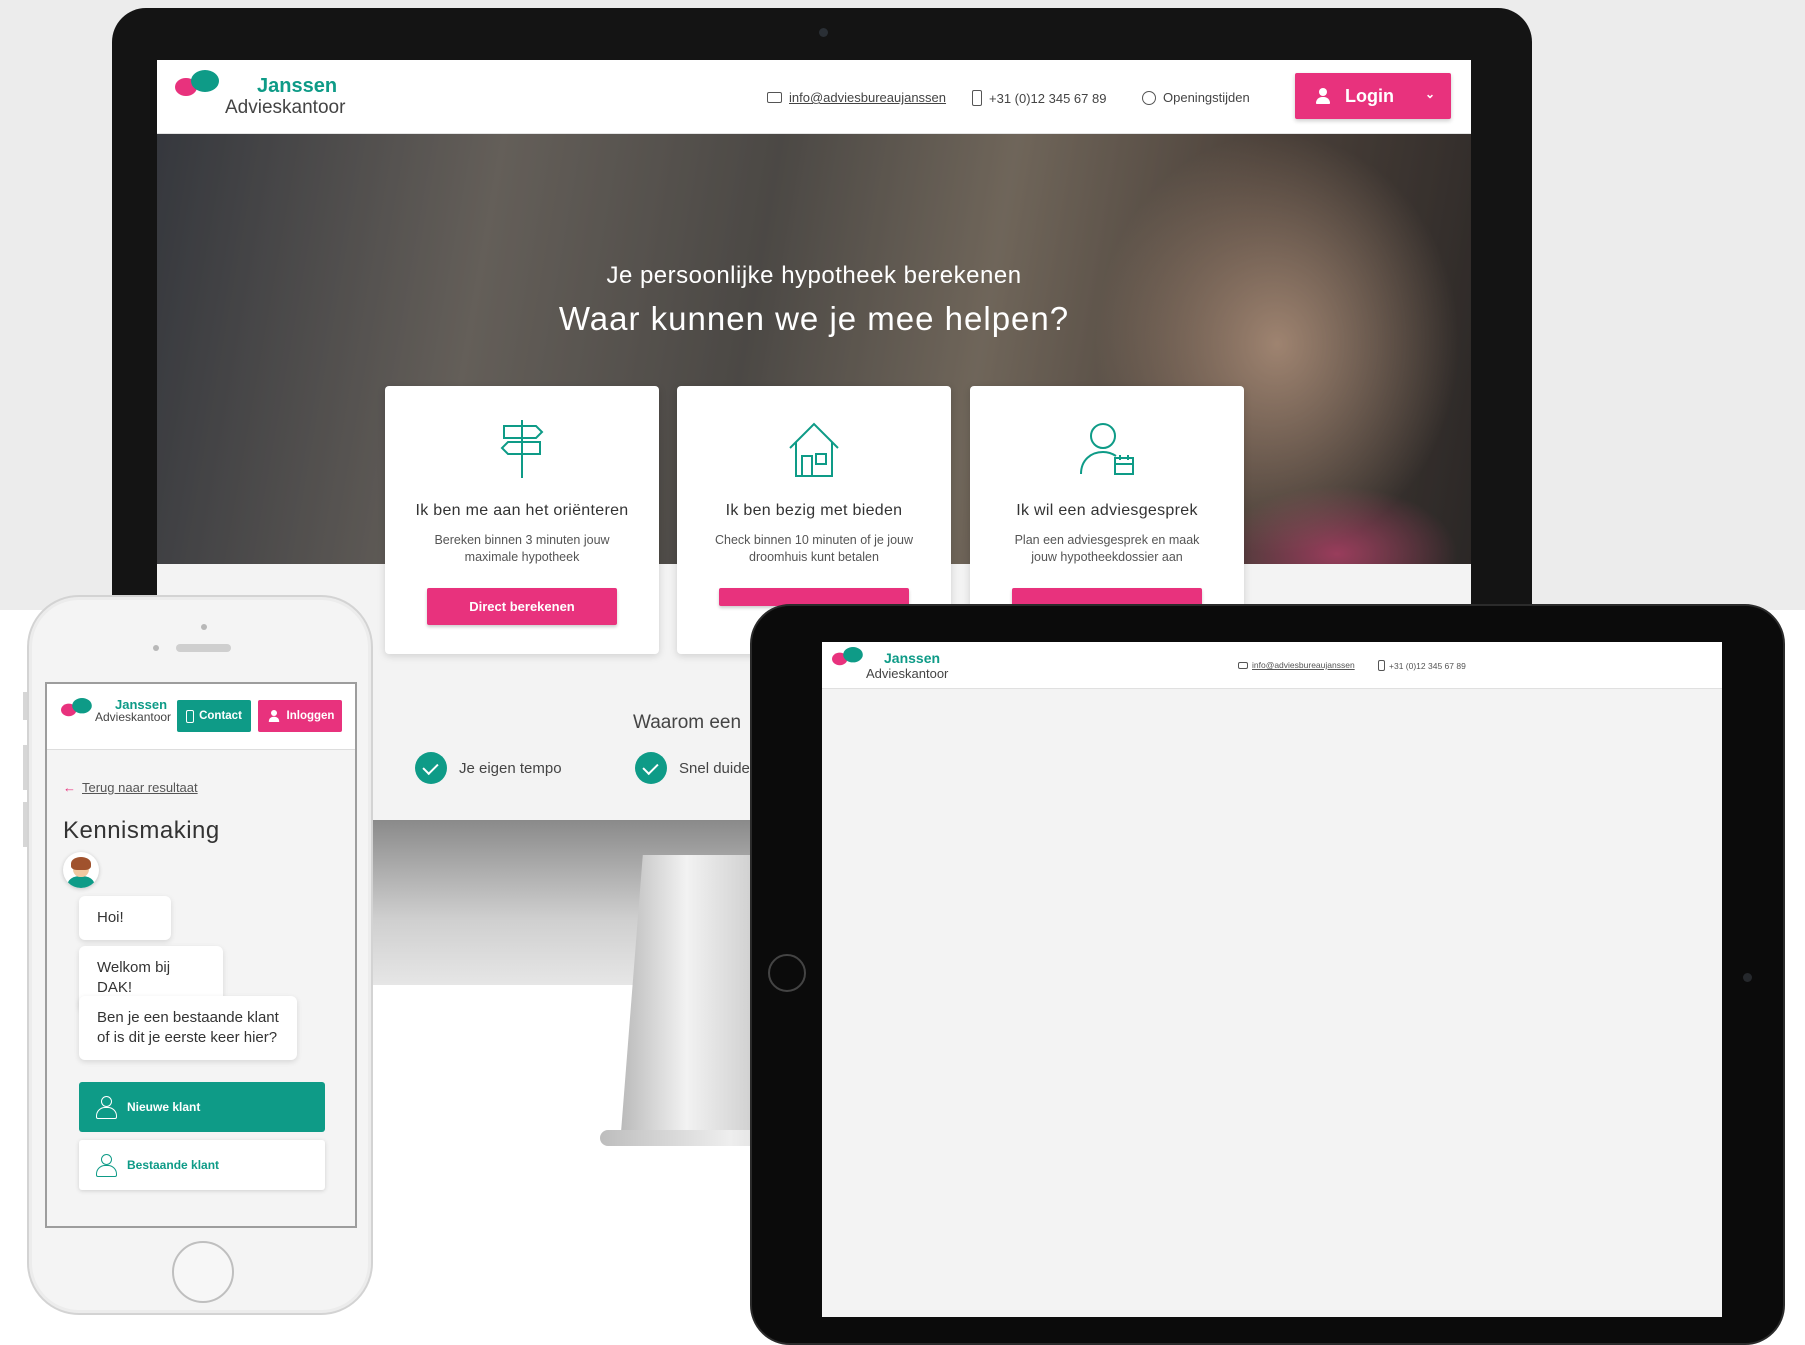  What do you see at coordinates (716, 768) in the screenshot?
I see `usp-label: Snel duidel` at bounding box center [716, 768].